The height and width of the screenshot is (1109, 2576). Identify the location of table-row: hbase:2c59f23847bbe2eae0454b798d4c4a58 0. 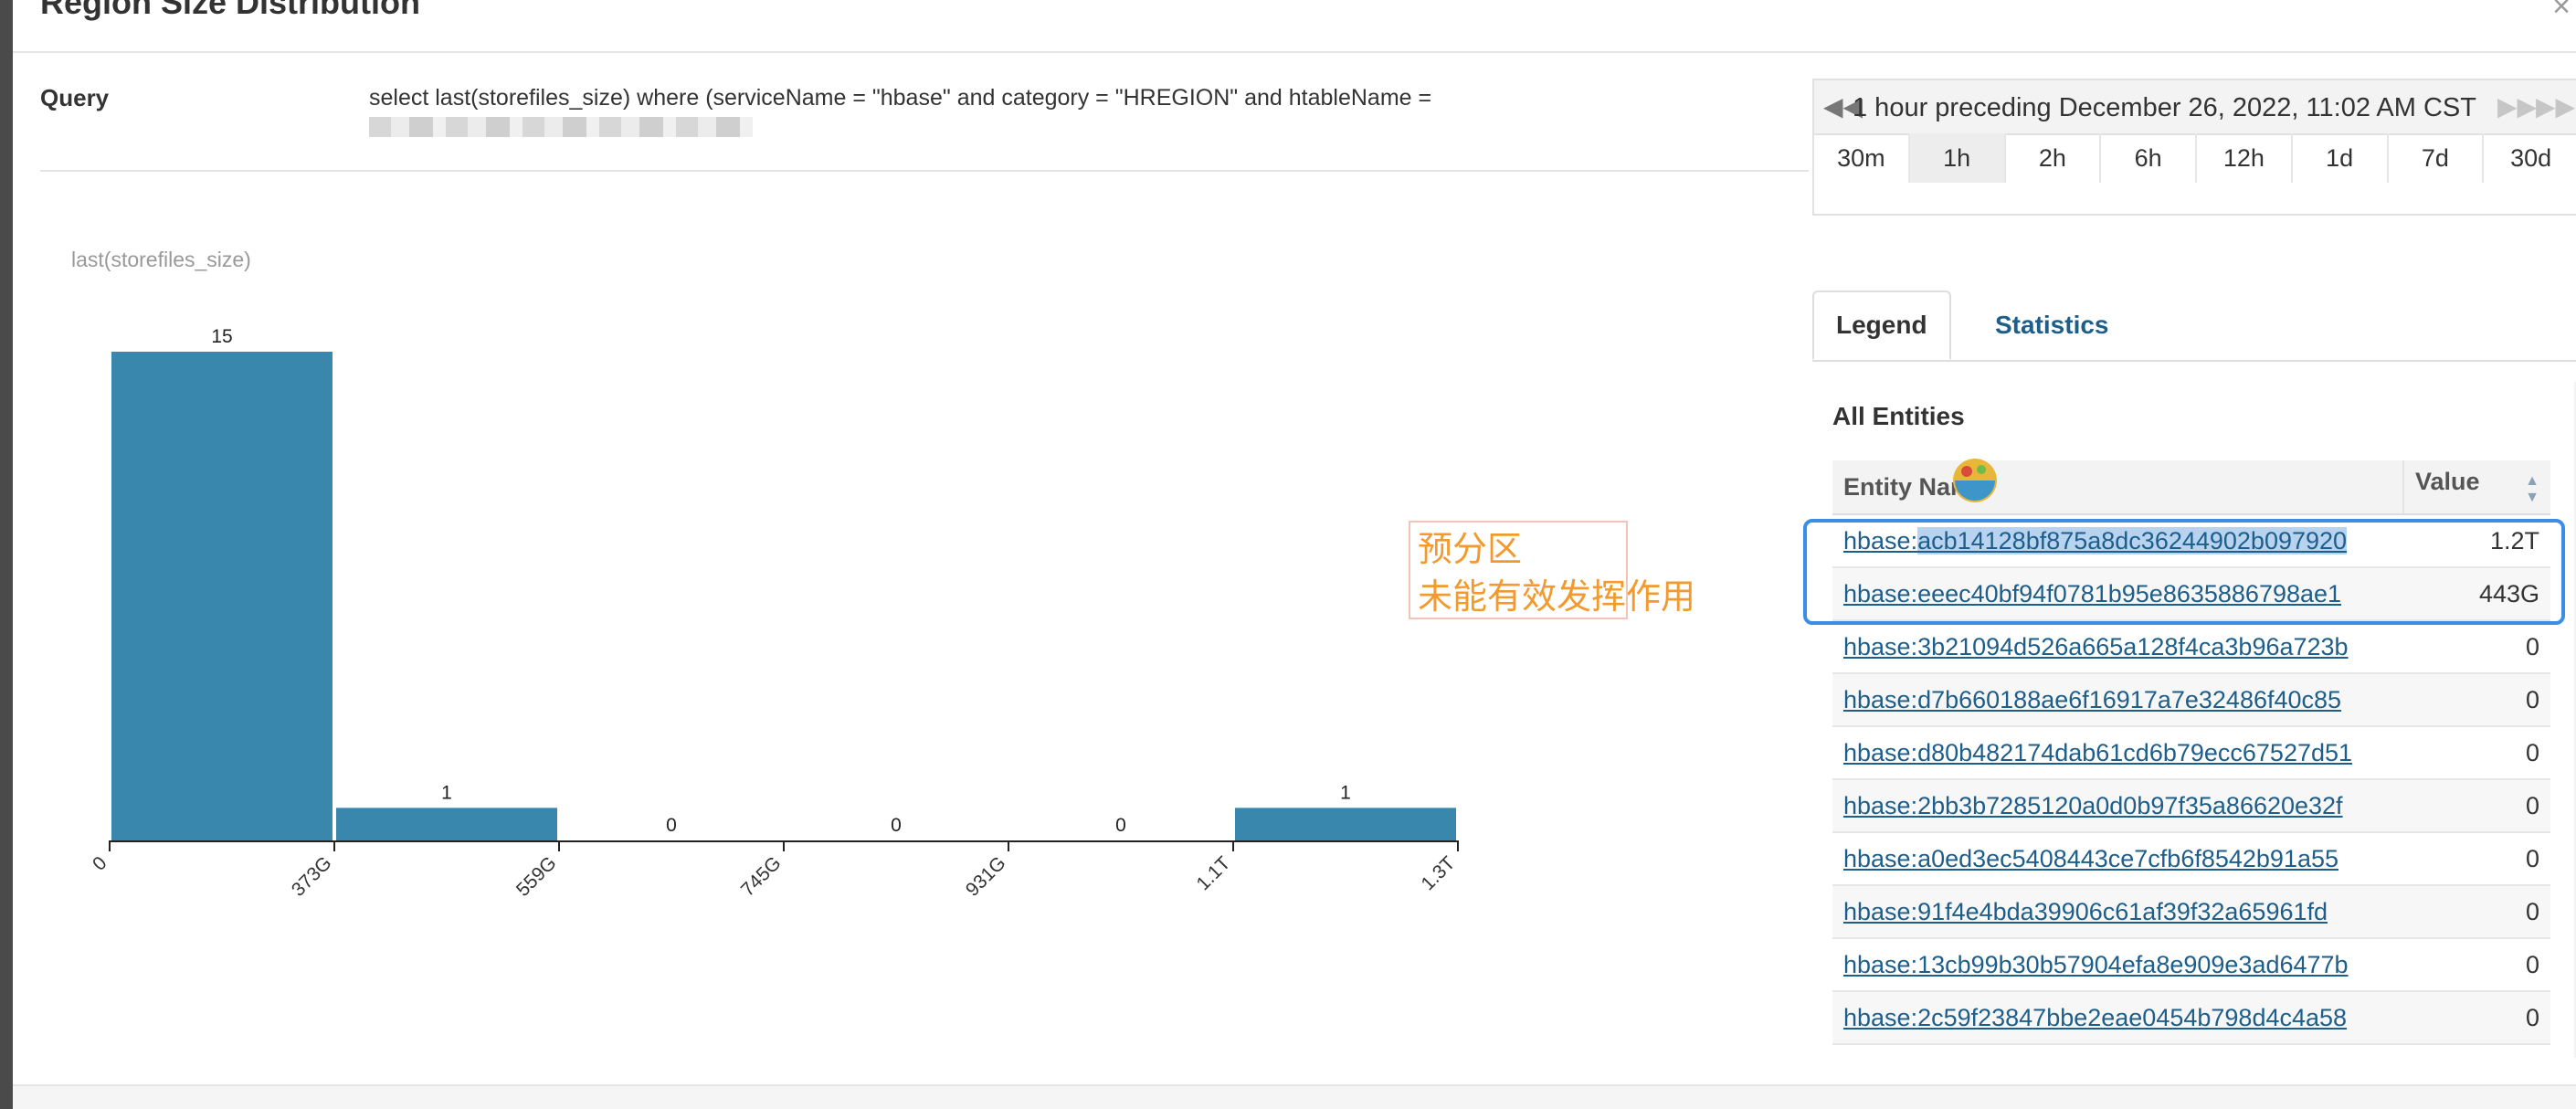
(2191, 1018).